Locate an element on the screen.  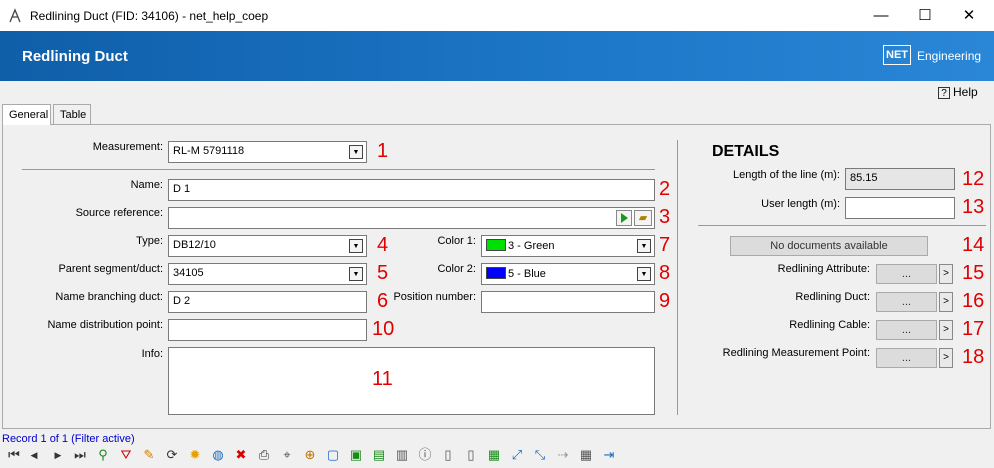
header-banner: Redlining Duct NET Engineering is located at coordinates (497, 56).